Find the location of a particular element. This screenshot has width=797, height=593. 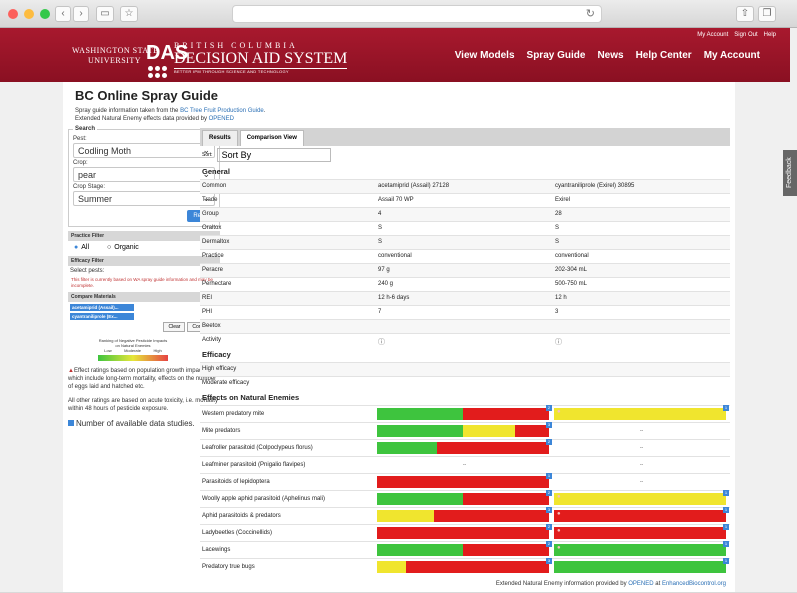

effect-cell: 1 is located at coordinates (464, 480).